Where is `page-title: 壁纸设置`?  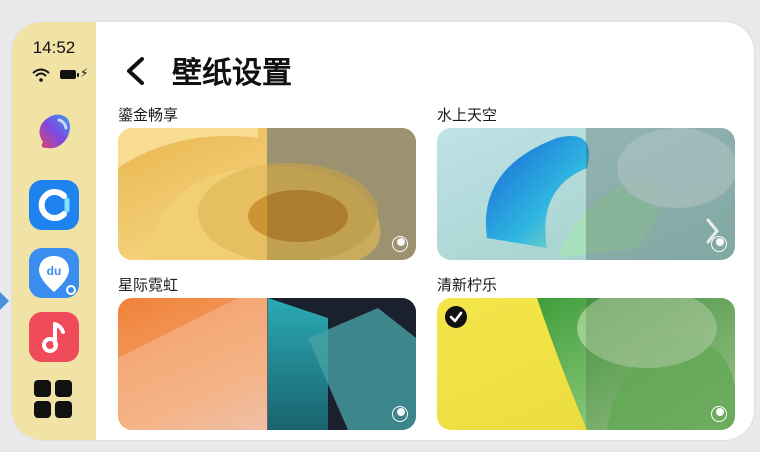
page-title: 壁纸设置 is located at coordinates (232, 73).